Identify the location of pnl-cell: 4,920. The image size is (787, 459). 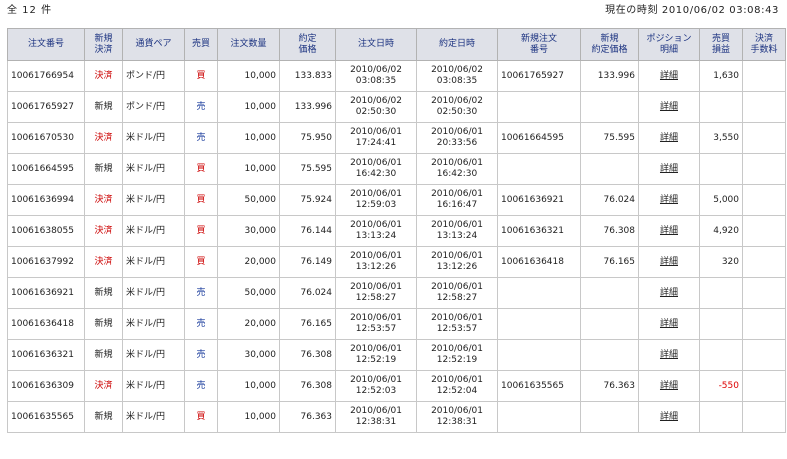
(721, 231).